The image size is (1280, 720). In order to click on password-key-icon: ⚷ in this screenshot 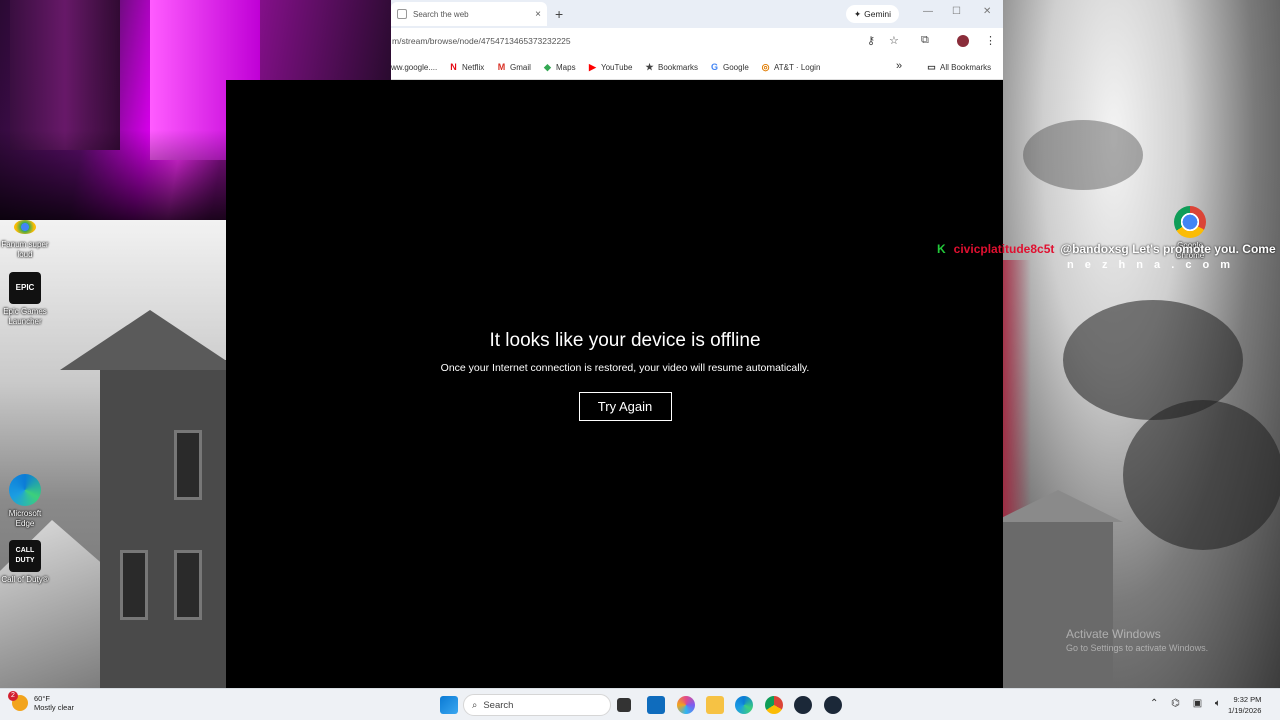, I will do `click(871, 40)`.